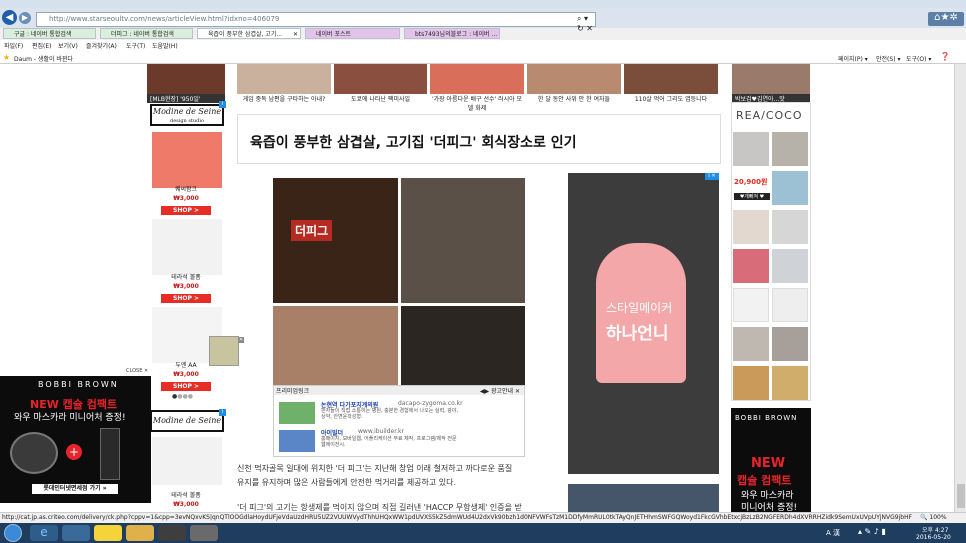 The height and width of the screenshot is (543, 966). What do you see at coordinates (137, 371) in the screenshot?
I see `close-label: CLOSE ✕` at bounding box center [137, 371].